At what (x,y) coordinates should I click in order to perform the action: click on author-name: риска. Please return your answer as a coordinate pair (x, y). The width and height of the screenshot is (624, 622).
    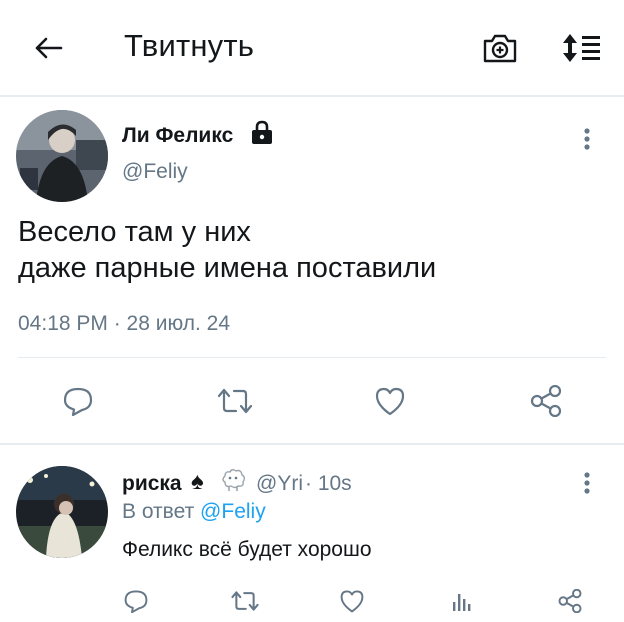
    Looking at the image, I should click on (152, 484).